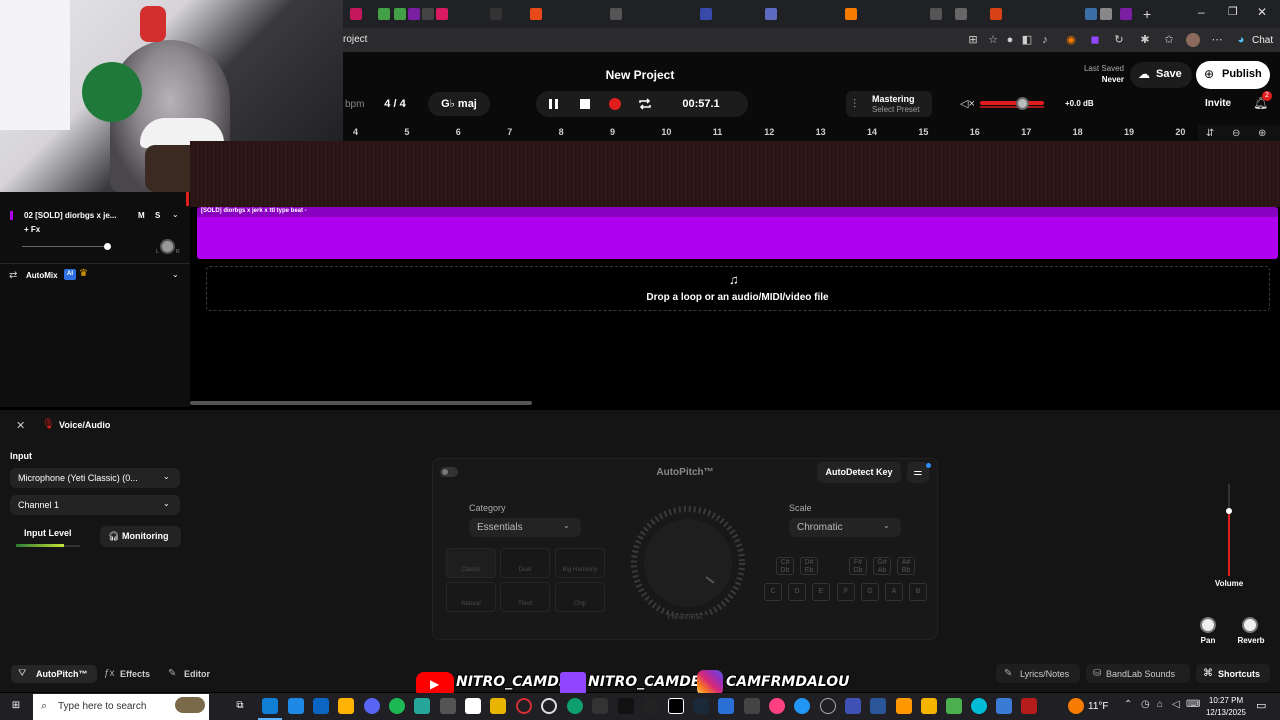 The image size is (1280, 720). Describe the element at coordinates (1261, 705) in the screenshot. I see `notification-center-icon: ▭` at that location.